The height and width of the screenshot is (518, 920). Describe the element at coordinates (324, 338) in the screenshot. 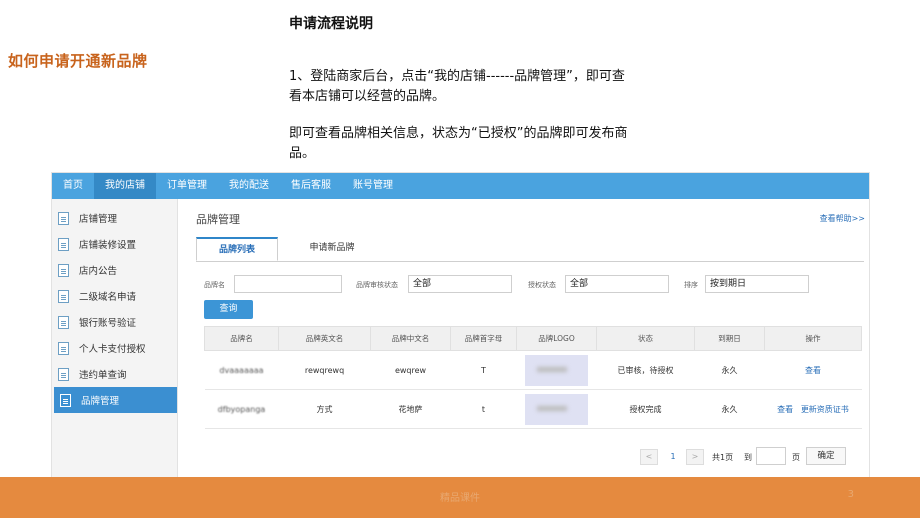

I see `column-header: 品牌英文名` at that location.